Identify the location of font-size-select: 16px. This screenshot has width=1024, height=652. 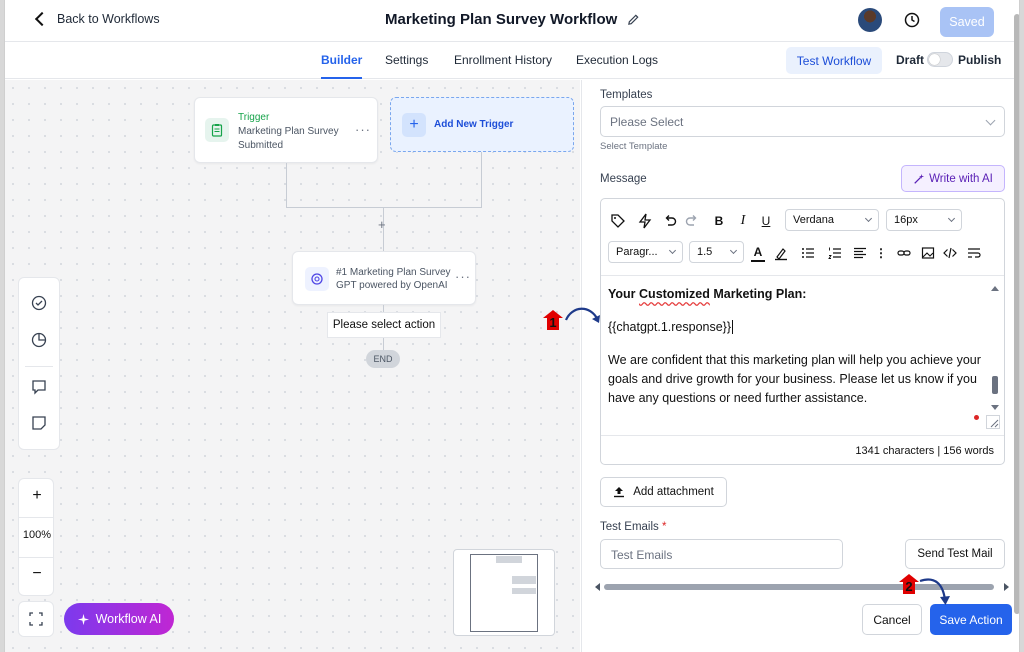
(924, 220).